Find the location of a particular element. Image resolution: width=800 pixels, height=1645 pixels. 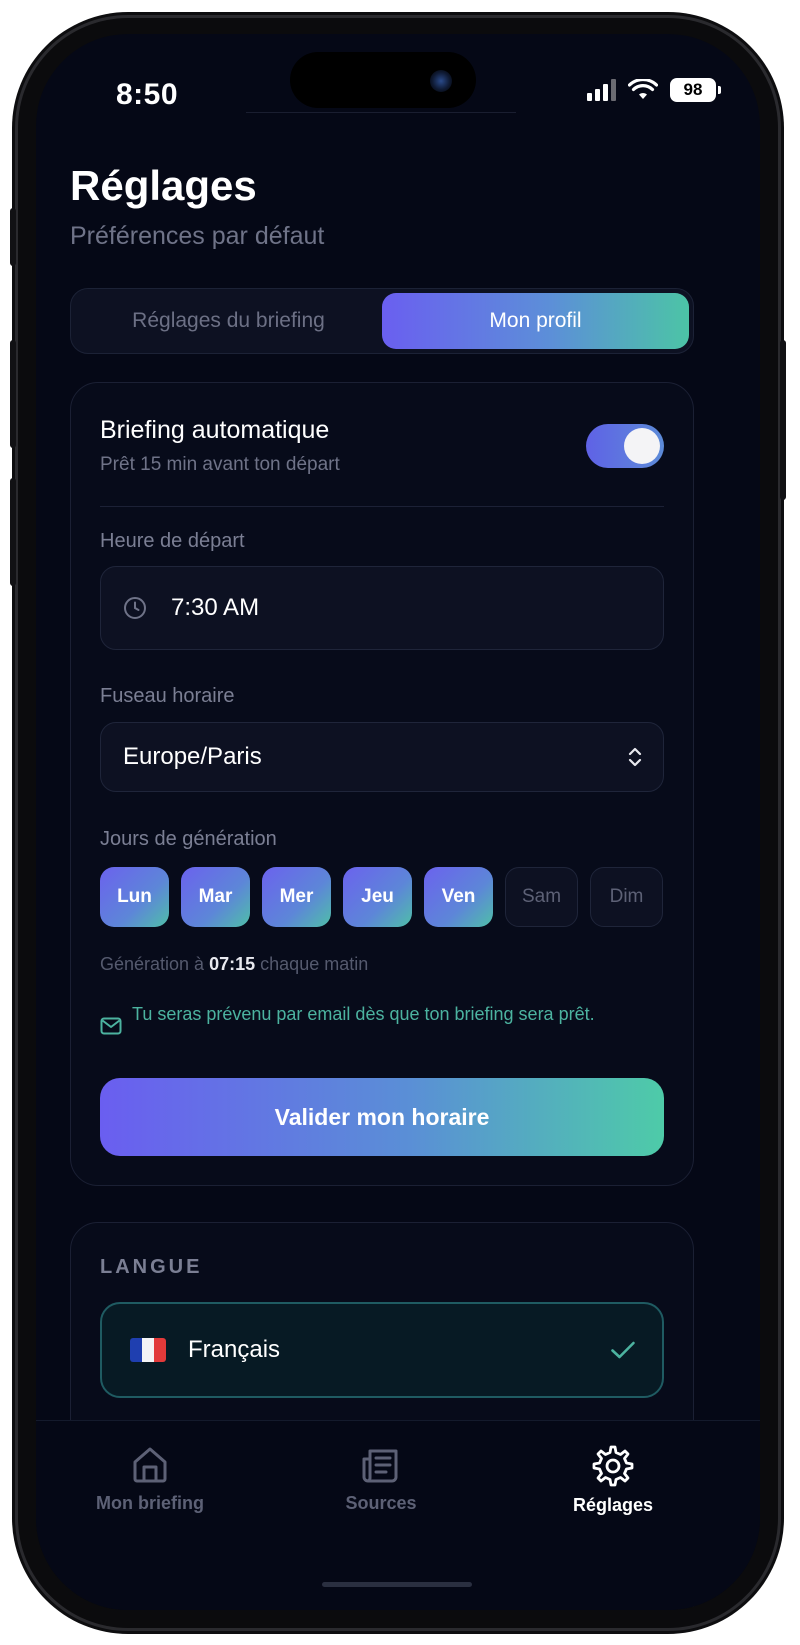

auto-briefing-subtitle: Prêt 15 min avant ton départ is located at coordinates (220, 464).